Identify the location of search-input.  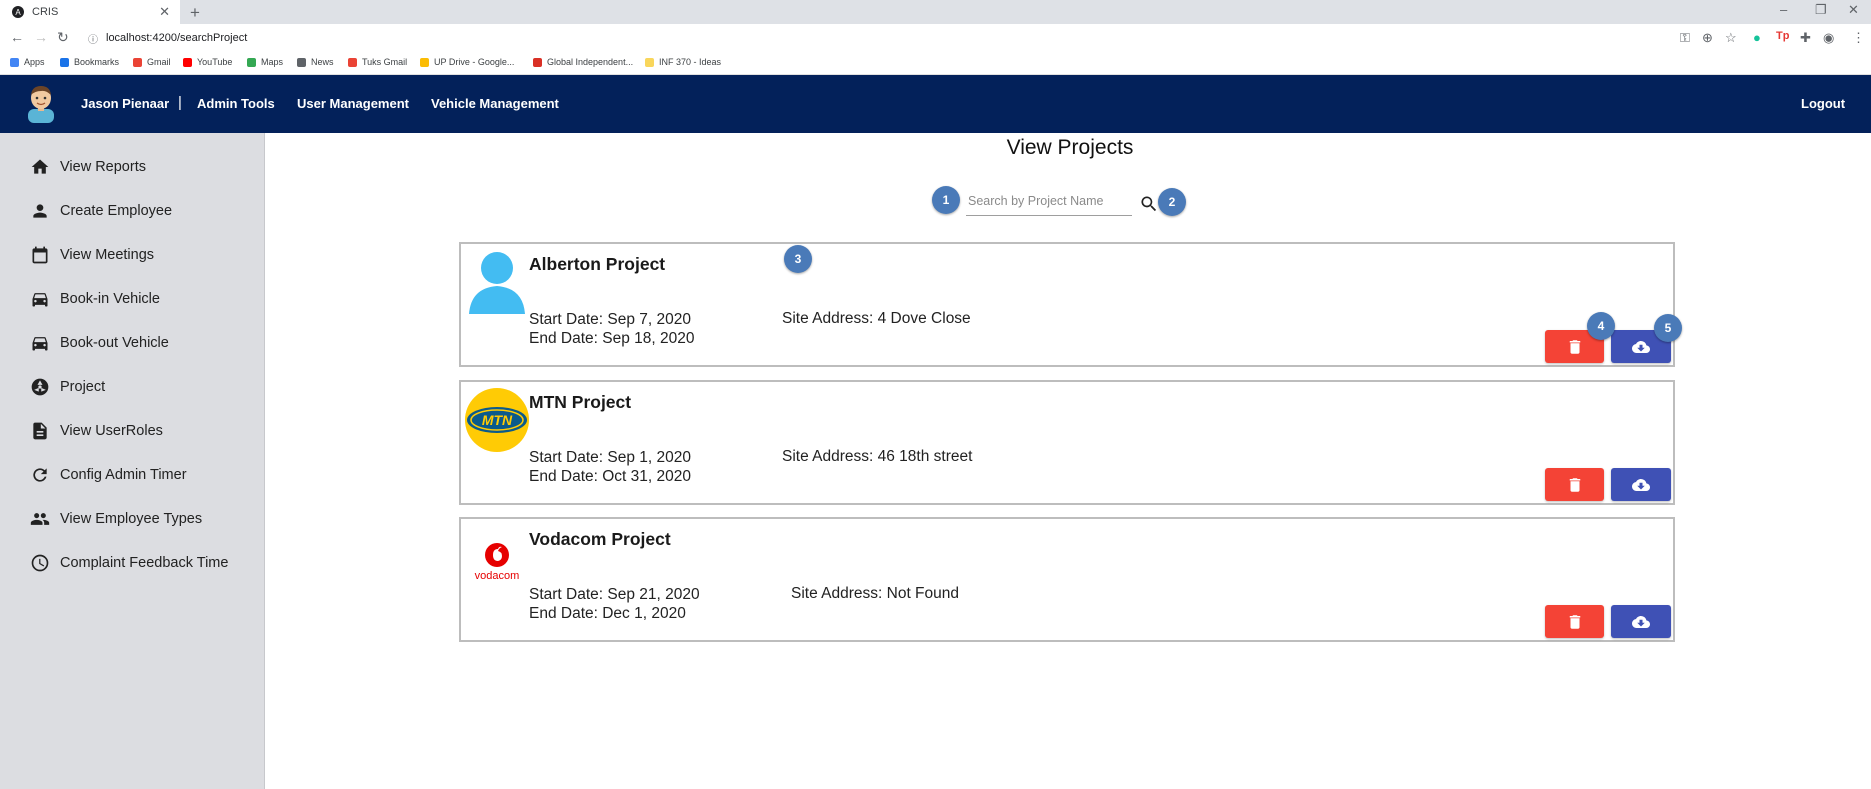
(1048, 201).